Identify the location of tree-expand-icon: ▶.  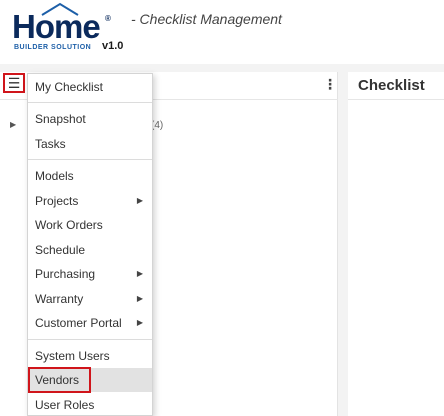
(13, 124).